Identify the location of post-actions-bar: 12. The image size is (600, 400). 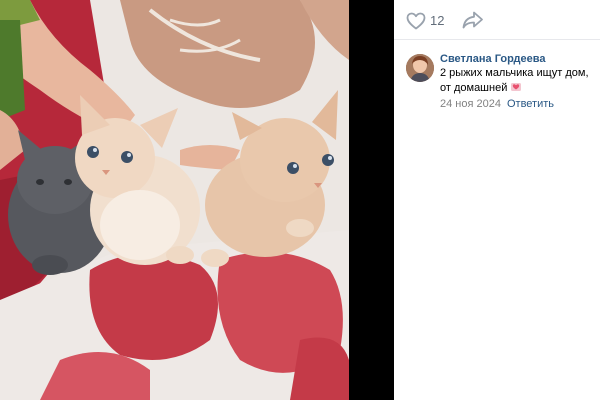
(497, 20).